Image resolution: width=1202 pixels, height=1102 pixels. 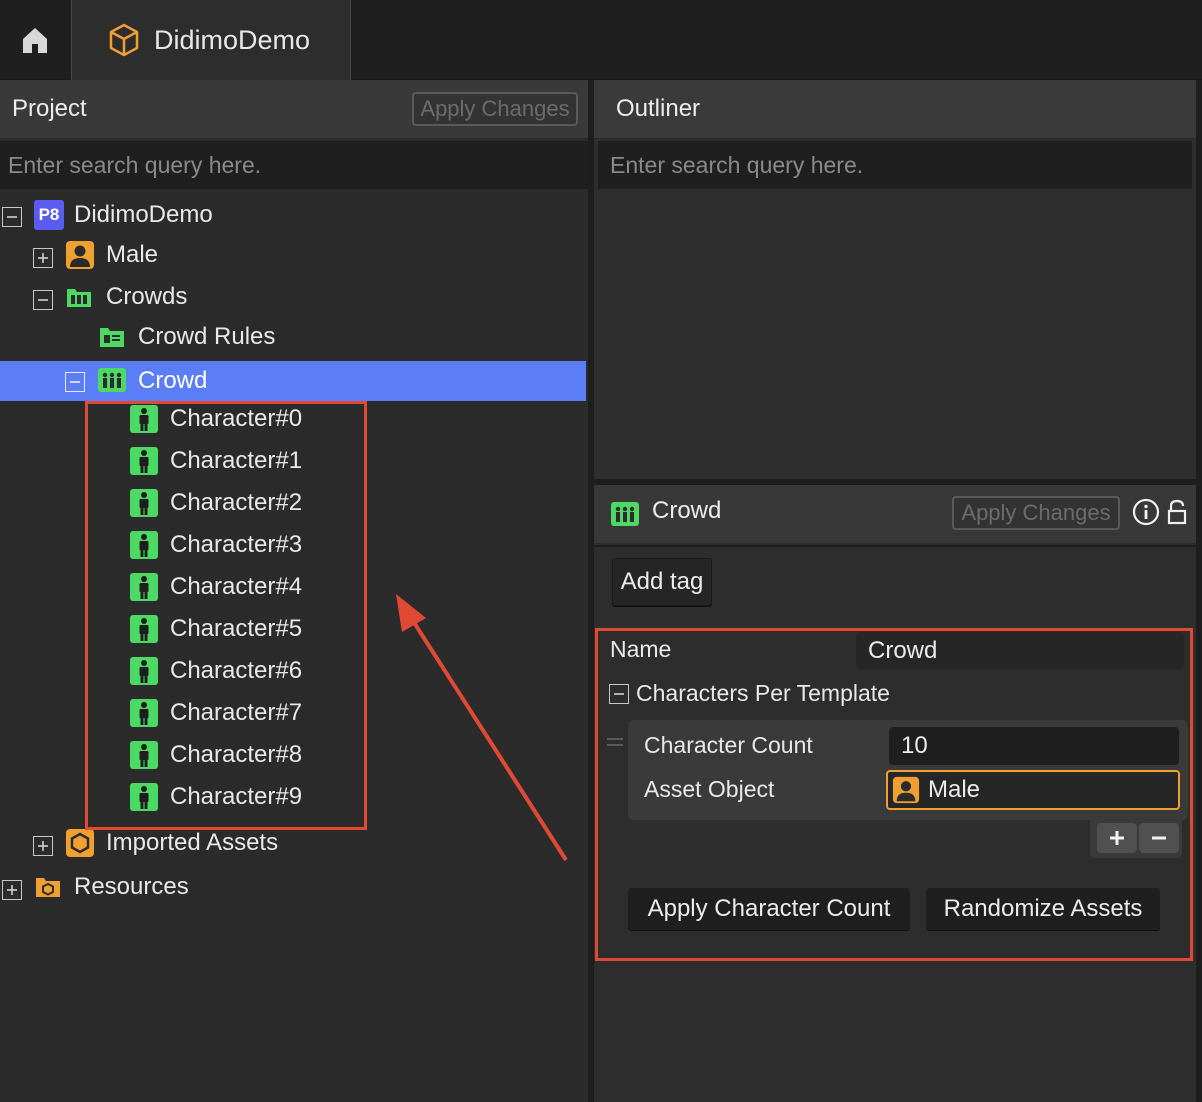 I want to click on annotation-box-characters, so click(x=226, y=615).